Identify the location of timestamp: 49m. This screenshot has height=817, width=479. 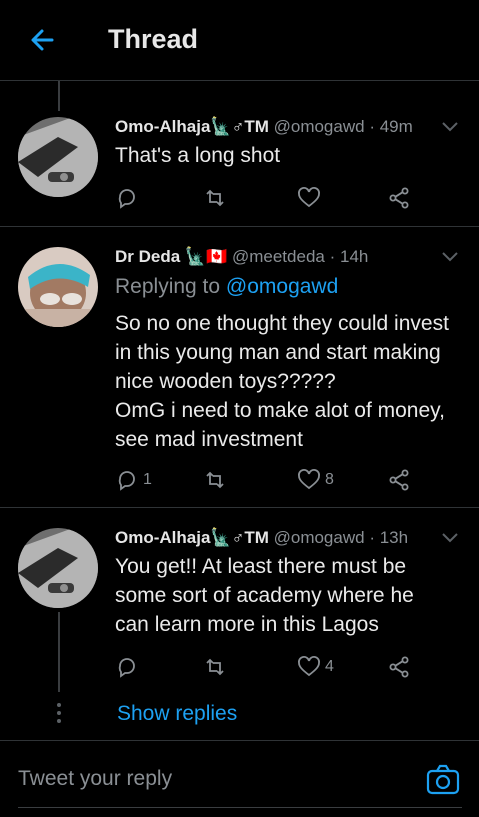
(396, 126).